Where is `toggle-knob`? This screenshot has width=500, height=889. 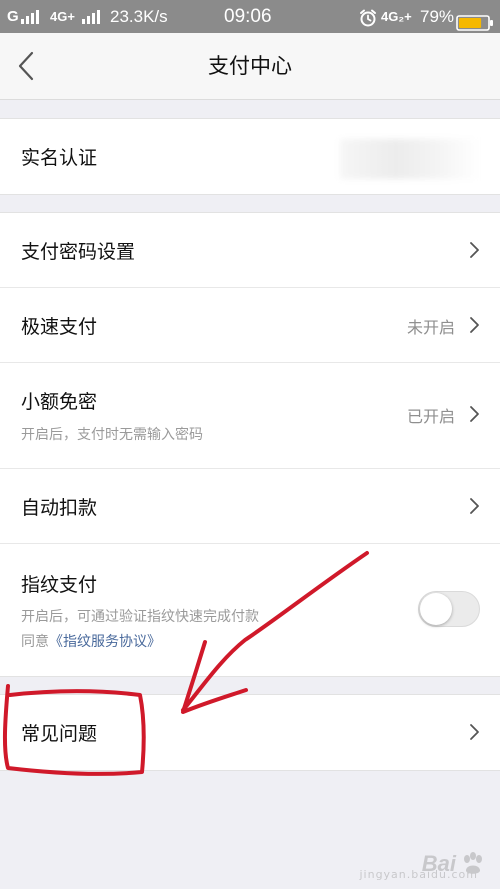 toggle-knob is located at coordinates (436, 609).